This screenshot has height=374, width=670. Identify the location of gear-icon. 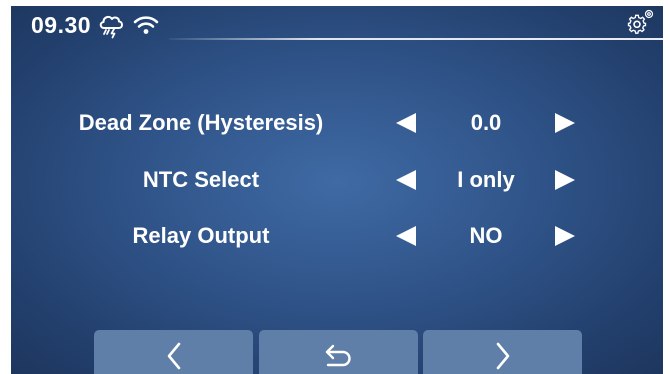
(640, 21).